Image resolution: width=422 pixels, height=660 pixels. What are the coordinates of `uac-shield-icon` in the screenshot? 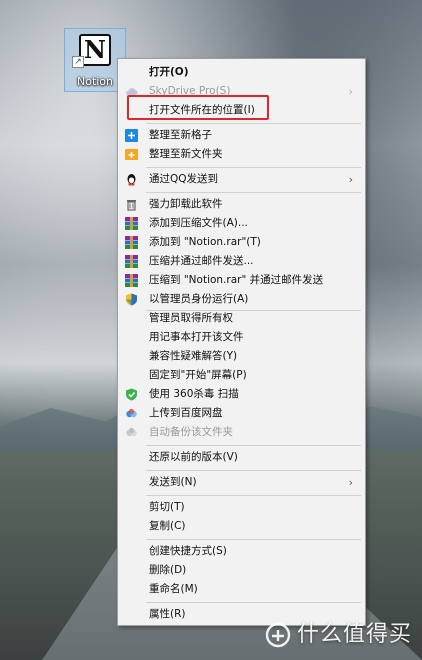 It's located at (131, 299).